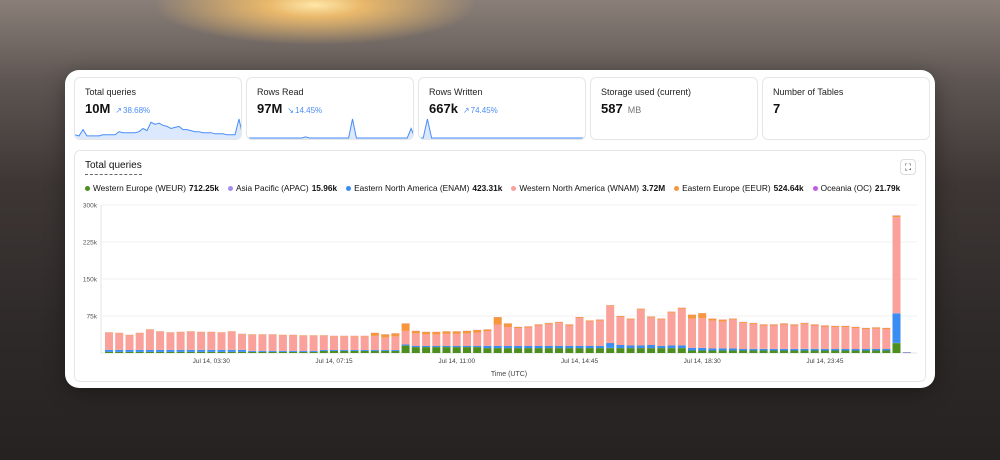 The width and height of the screenshot is (1000, 460). Describe the element at coordinates (502, 108) in the screenshot. I see `stat-rows-written: Rows Written 667k ↗ 74.45%` at that location.